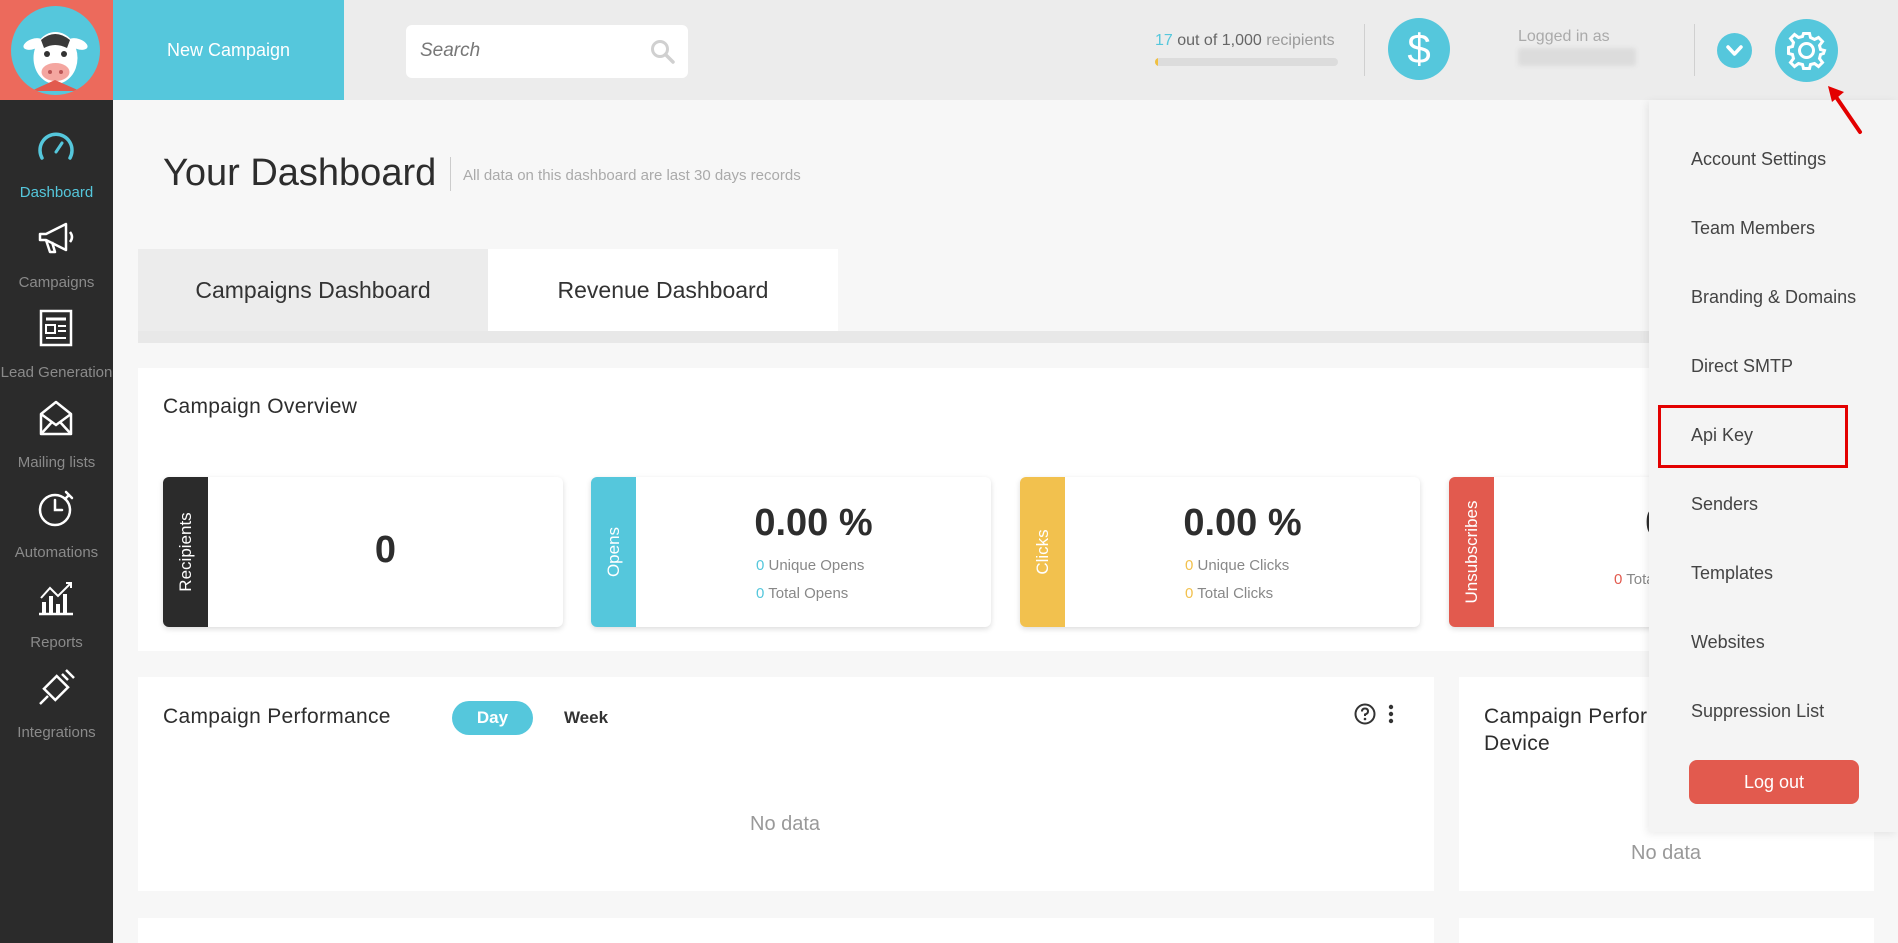 Image resolution: width=1898 pixels, height=943 pixels. I want to click on logout-button: Log out, so click(1774, 782).